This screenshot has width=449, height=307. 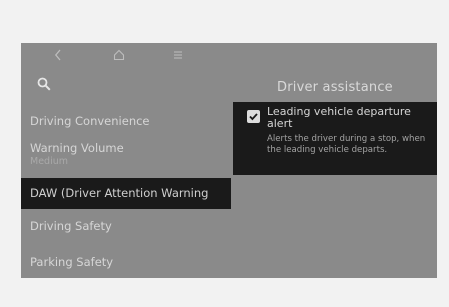 I want to click on page-title: Driver assistance, so click(x=335, y=87).